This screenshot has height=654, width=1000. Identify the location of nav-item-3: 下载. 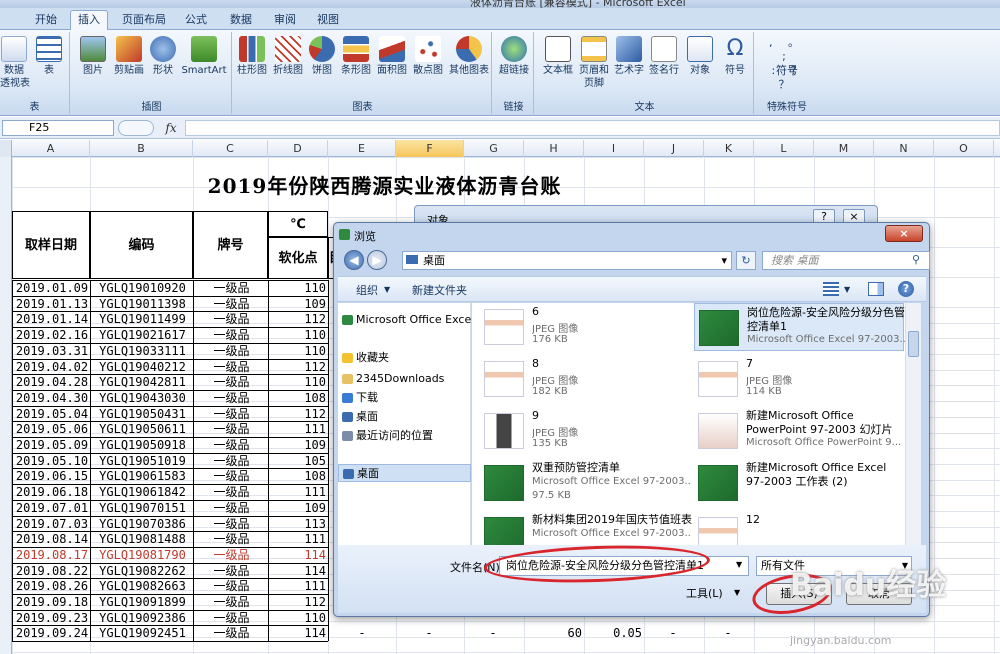
(404, 398).